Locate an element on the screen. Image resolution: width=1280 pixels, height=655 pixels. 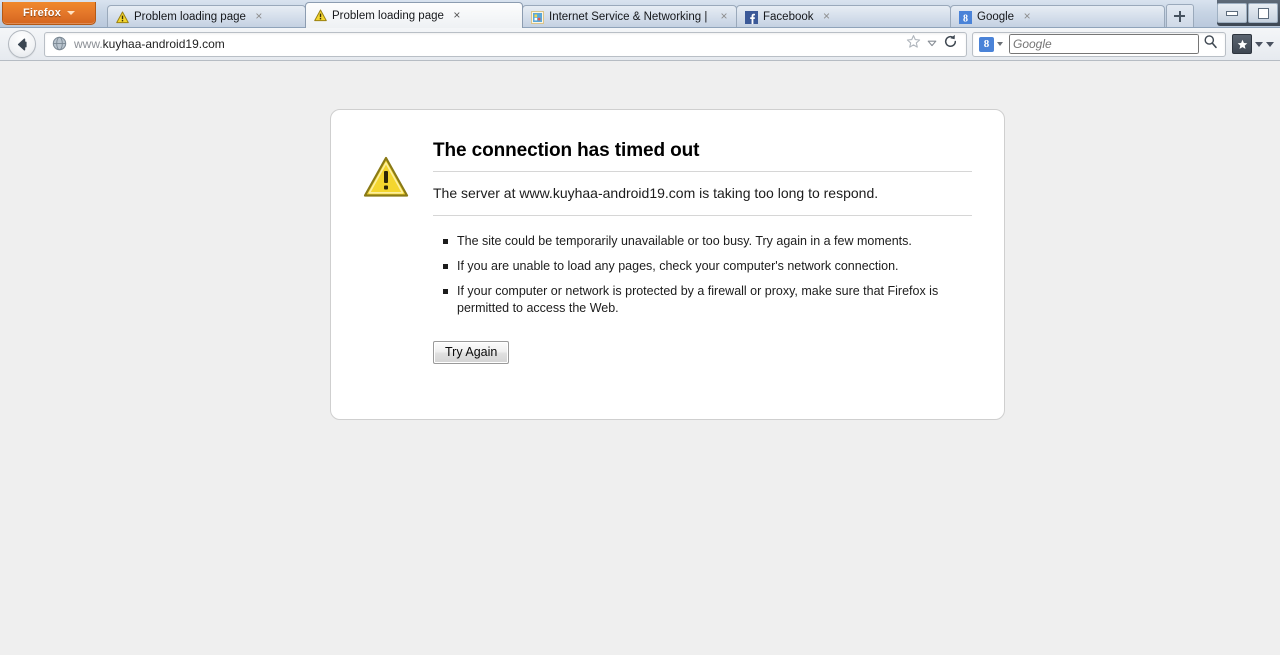
google-engine-icon: 8 is located at coordinates (986, 44).